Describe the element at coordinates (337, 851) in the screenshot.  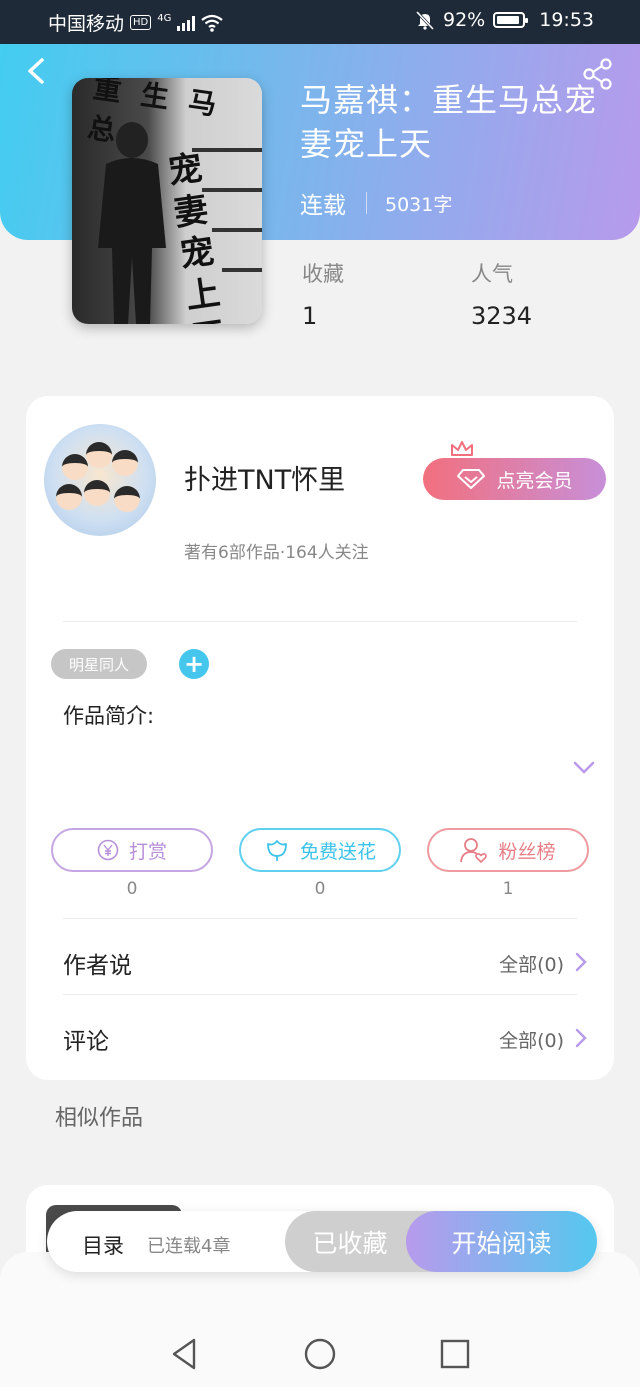
I see `send-flower-label: 免费送花` at that location.